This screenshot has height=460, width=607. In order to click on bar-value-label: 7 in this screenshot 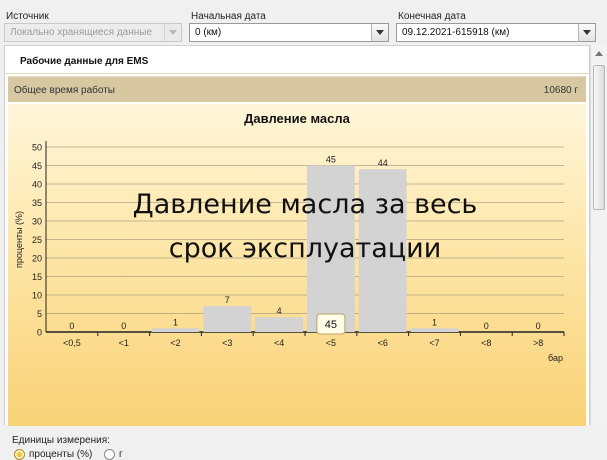, I will do `click(227, 300)`.